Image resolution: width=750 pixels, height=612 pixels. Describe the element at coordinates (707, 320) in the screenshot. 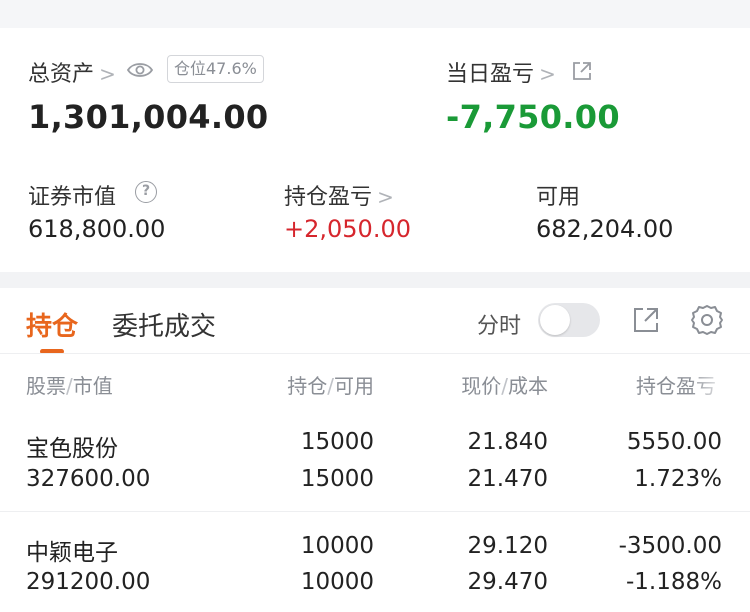

I see `settings-gear-icon` at that location.